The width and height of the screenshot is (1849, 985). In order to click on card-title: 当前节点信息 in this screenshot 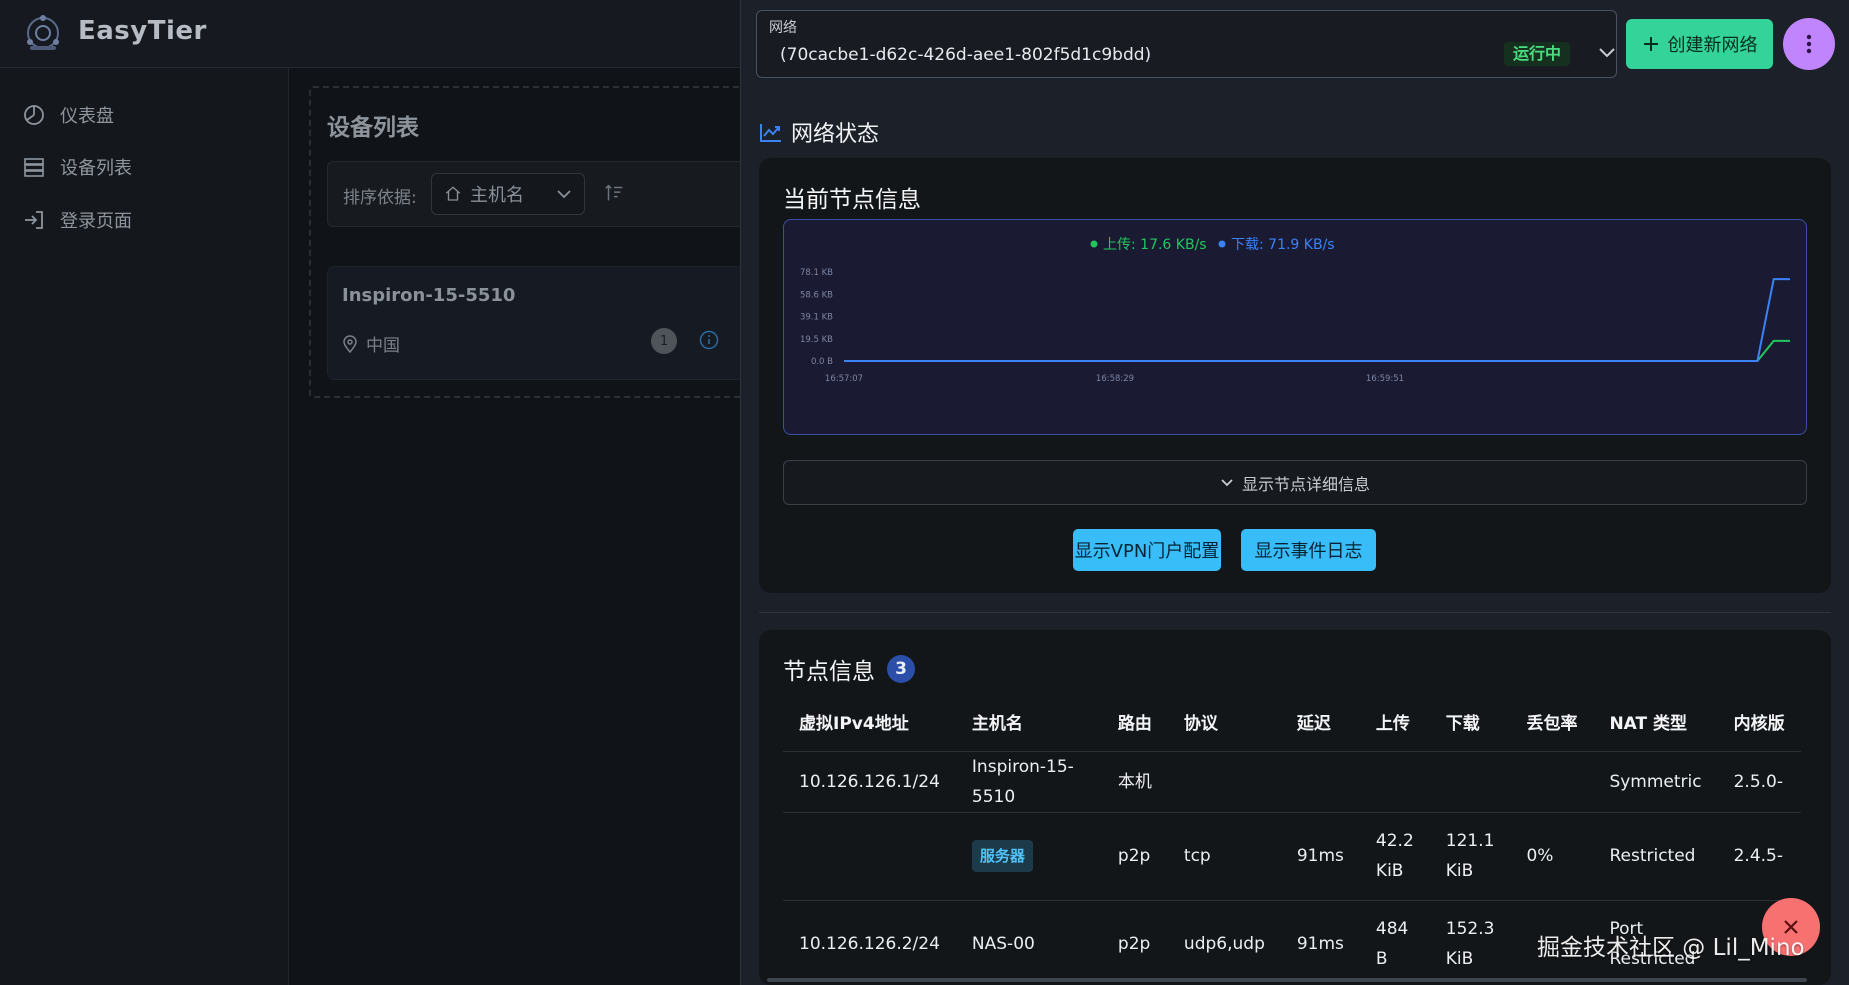, I will do `click(852, 200)`.